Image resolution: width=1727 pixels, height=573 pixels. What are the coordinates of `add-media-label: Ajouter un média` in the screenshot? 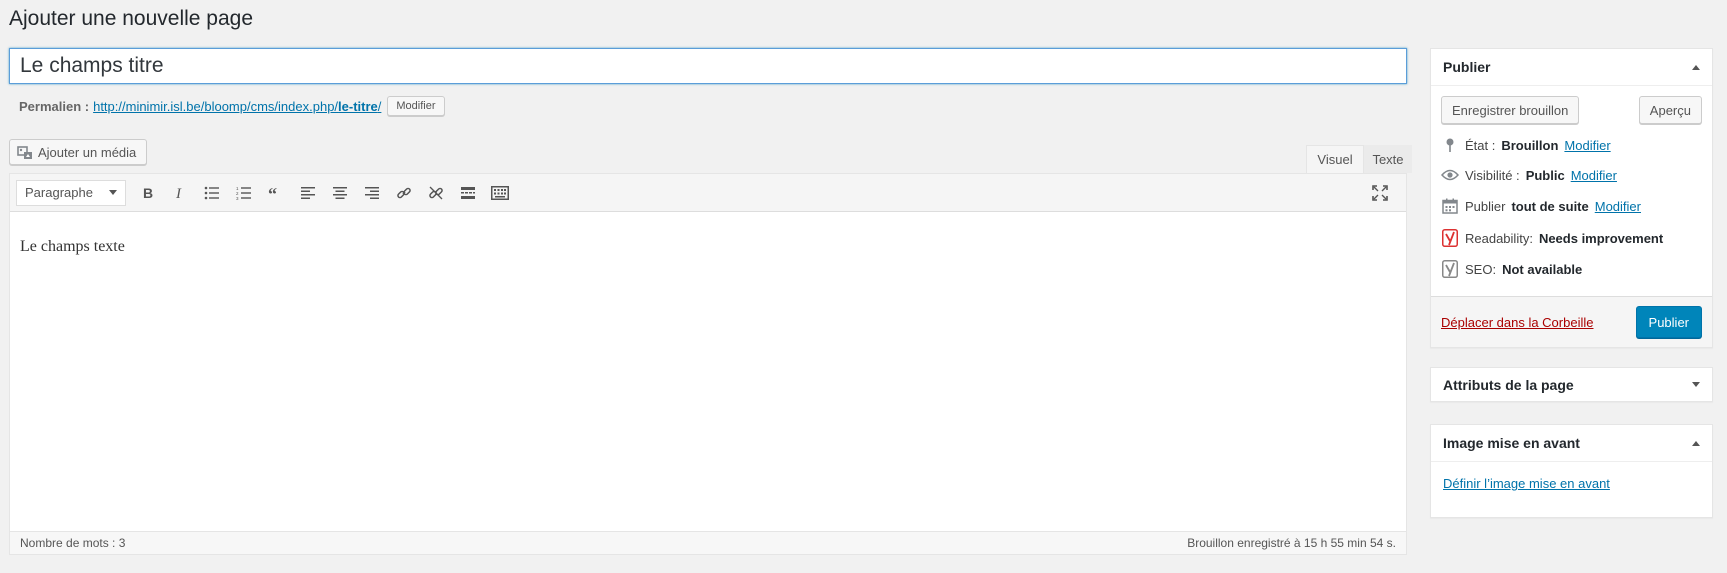 It's located at (87, 152).